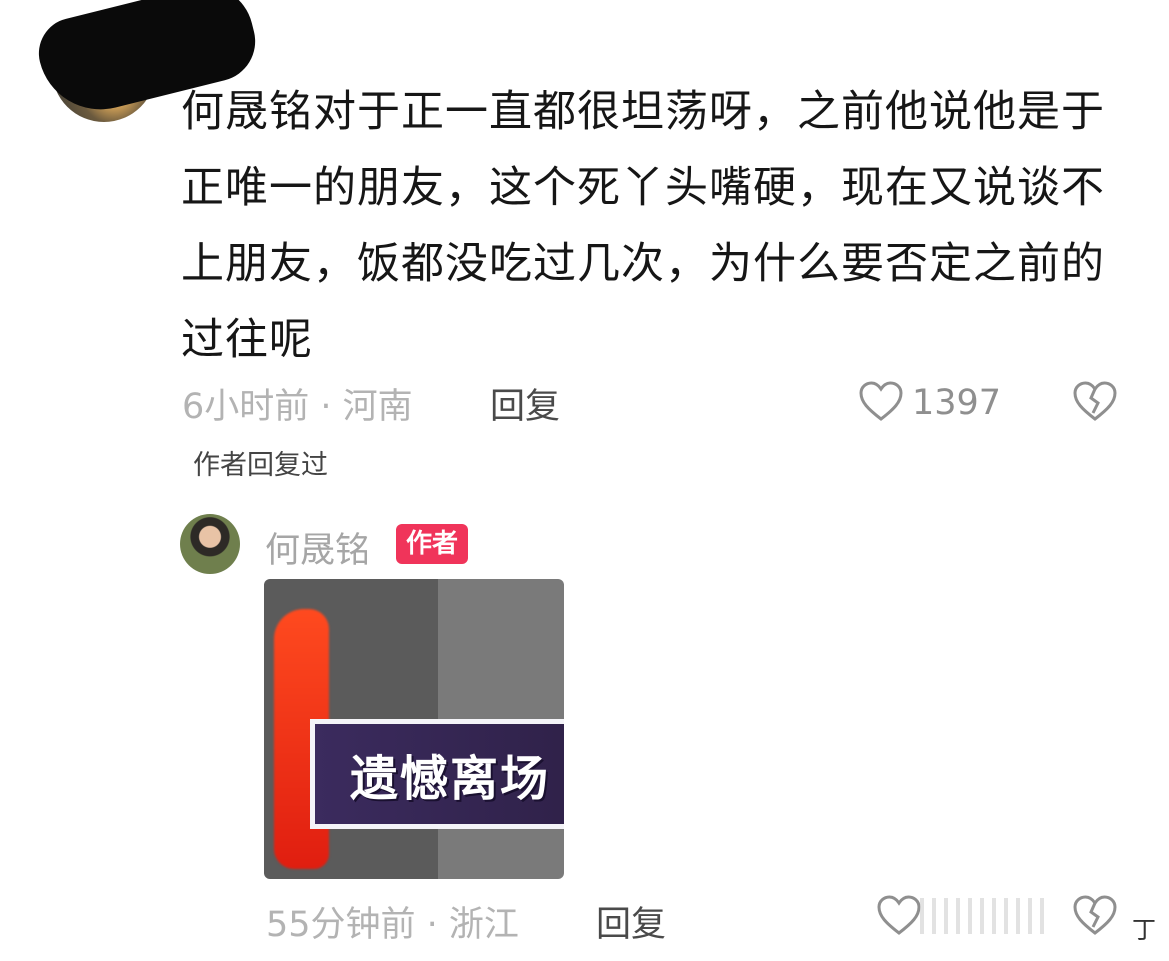  What do you see at coordinates (317, 547) in the screenshot?
I see `author-name: 何晟铭` at bounding box center [317, 547].